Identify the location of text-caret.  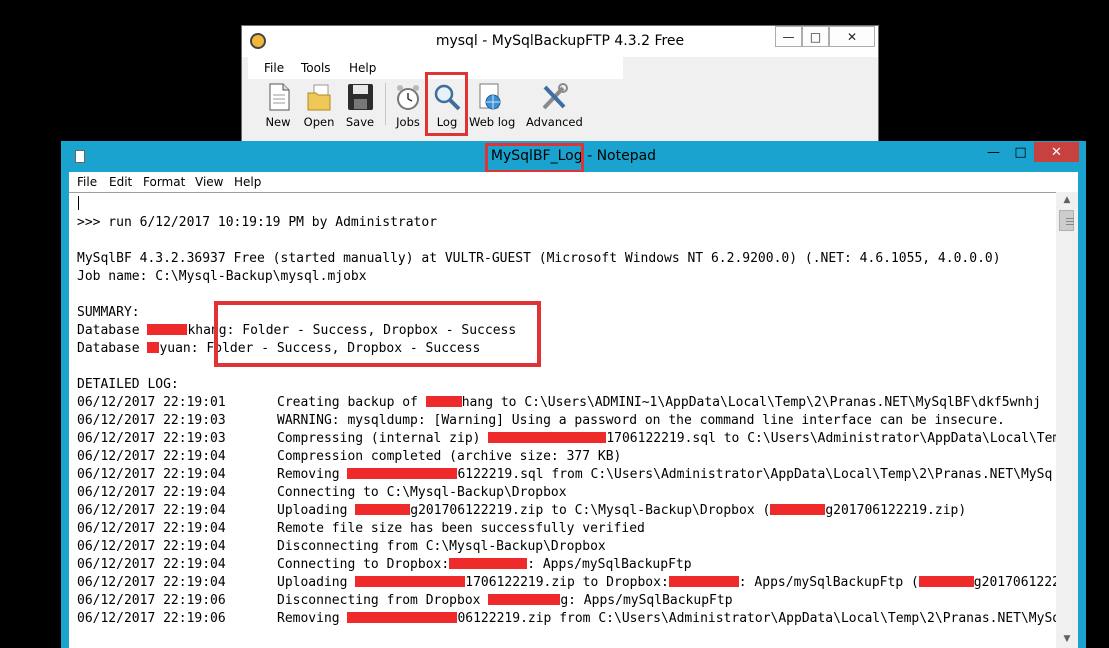
(78, 203).